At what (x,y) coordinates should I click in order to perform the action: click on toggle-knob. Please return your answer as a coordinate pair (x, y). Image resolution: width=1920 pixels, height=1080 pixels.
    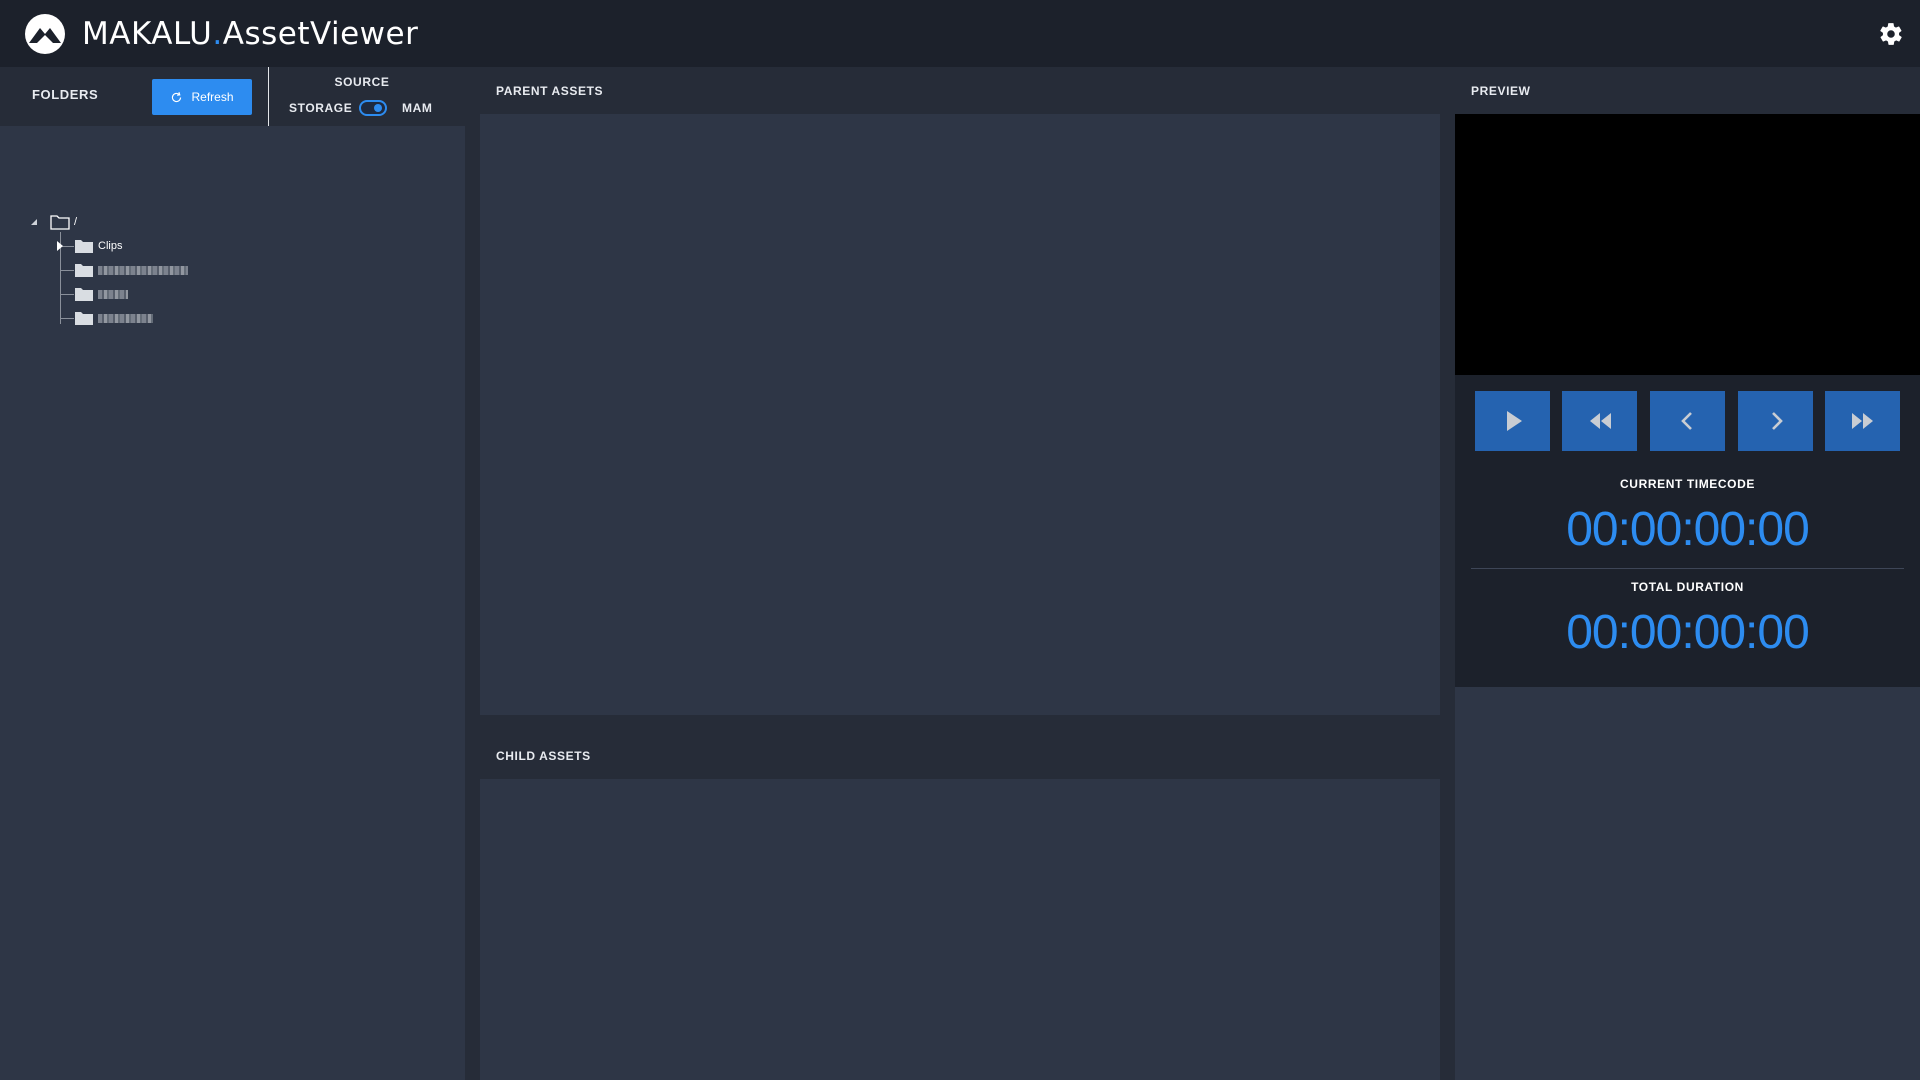
    Looking at the image, I should click on (378, 108).